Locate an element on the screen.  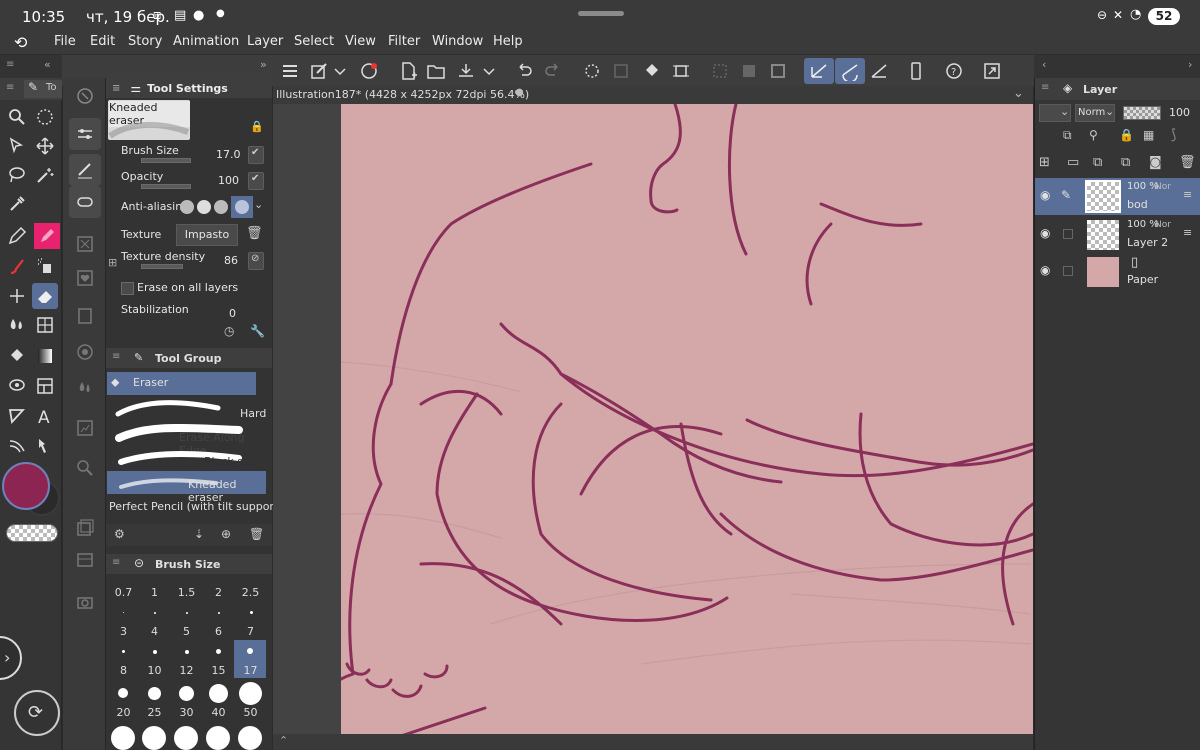
brush-size-17: 17 is located at coordinates (250, 670).